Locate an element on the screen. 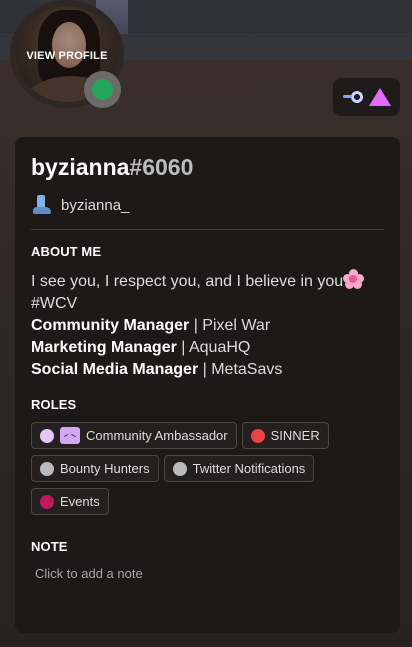 Image resolution: width=412 pixels, height=647 pixels. role-label: Events is located at coordinates (80, 501).